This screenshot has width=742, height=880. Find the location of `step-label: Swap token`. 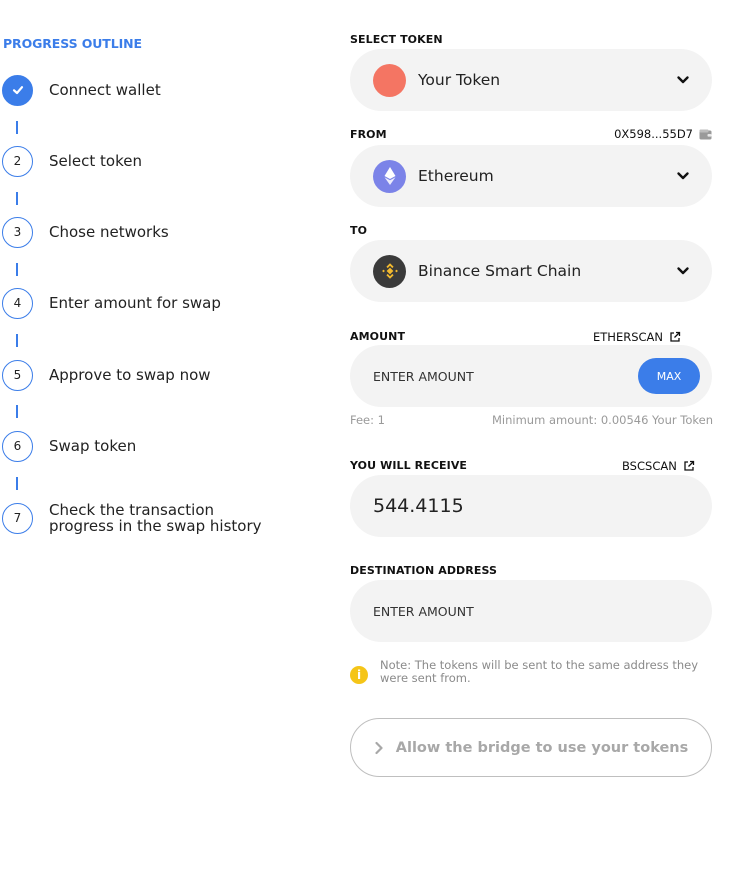

step-label: Swap token is located at coordinates (93, 446).